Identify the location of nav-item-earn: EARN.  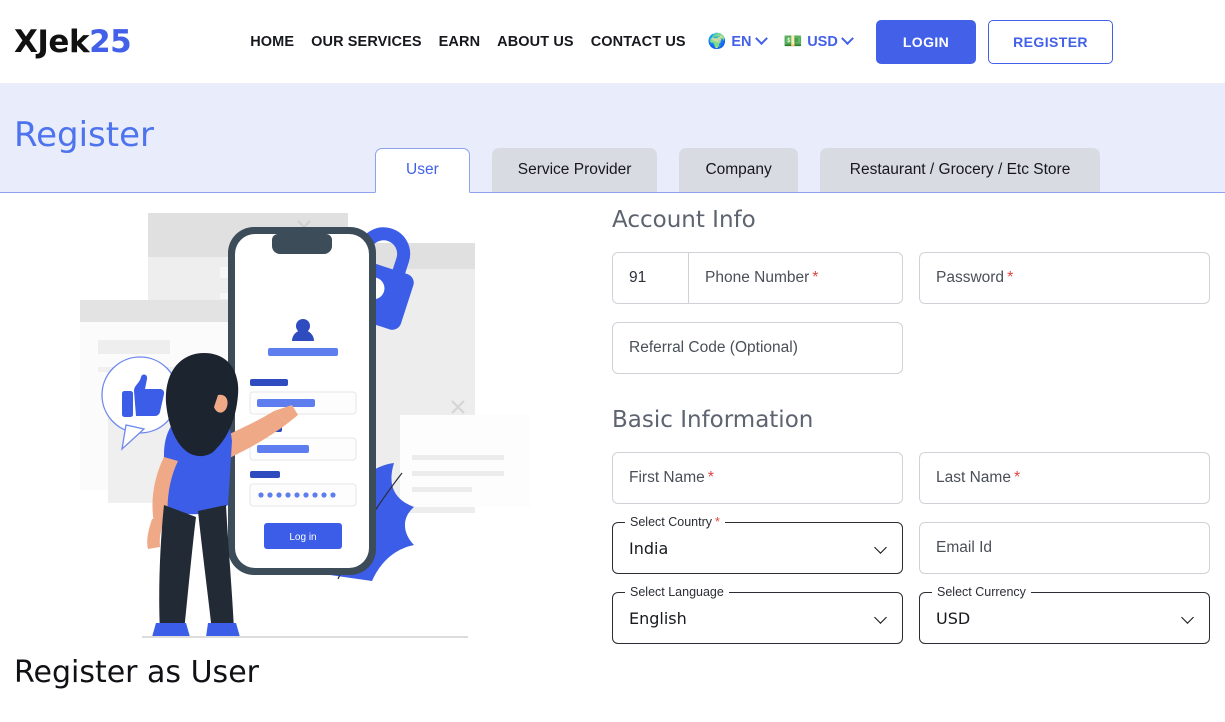
(460, 42).